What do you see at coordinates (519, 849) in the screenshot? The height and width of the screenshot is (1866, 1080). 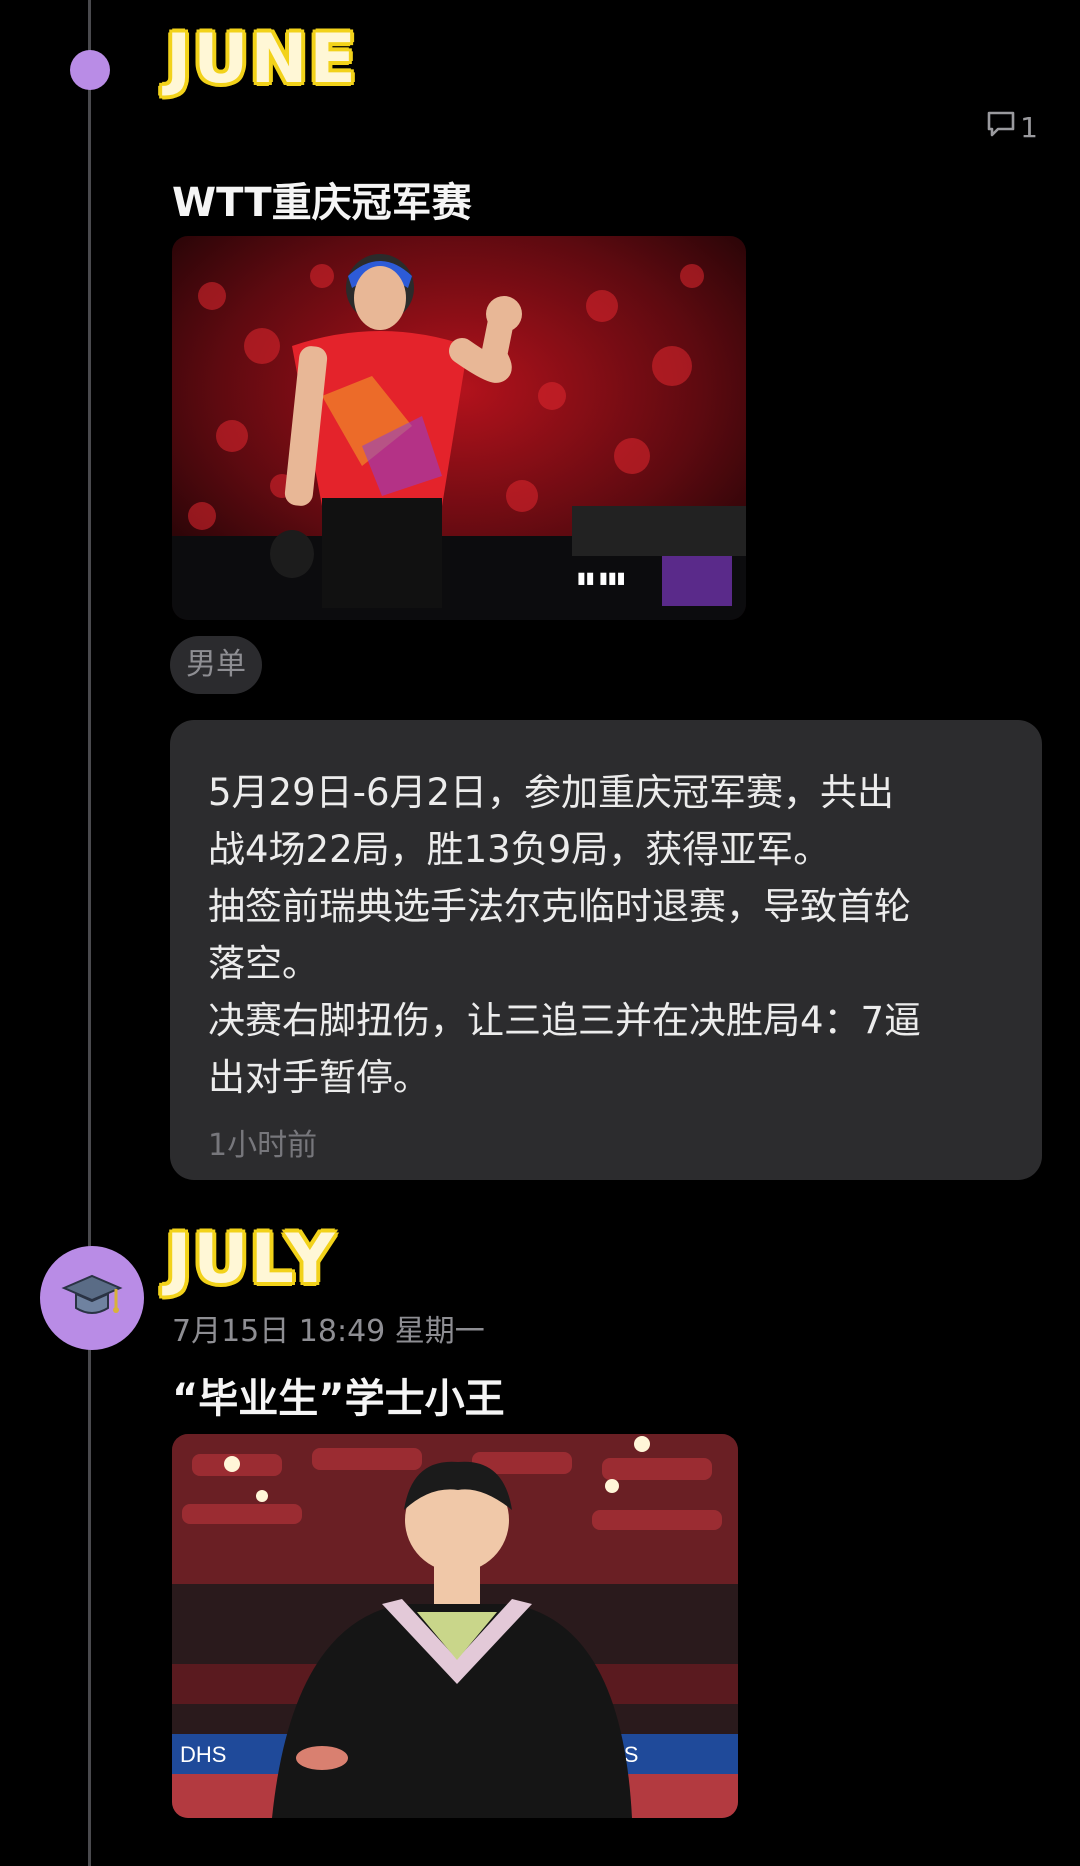 I see `paragraph-line: 战4场22局，胜13负9局，获得亚军。` at bounding box center [519, 849].